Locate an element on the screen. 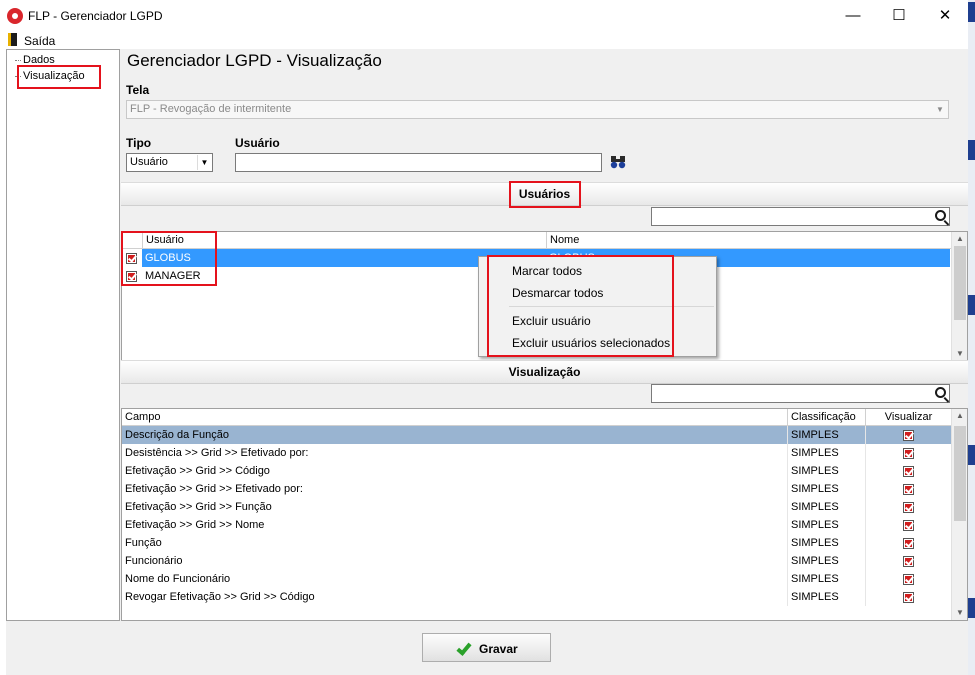 The height and width of the screenshot is (675, 975). background-window-edge is located at coordinates (971, 337).